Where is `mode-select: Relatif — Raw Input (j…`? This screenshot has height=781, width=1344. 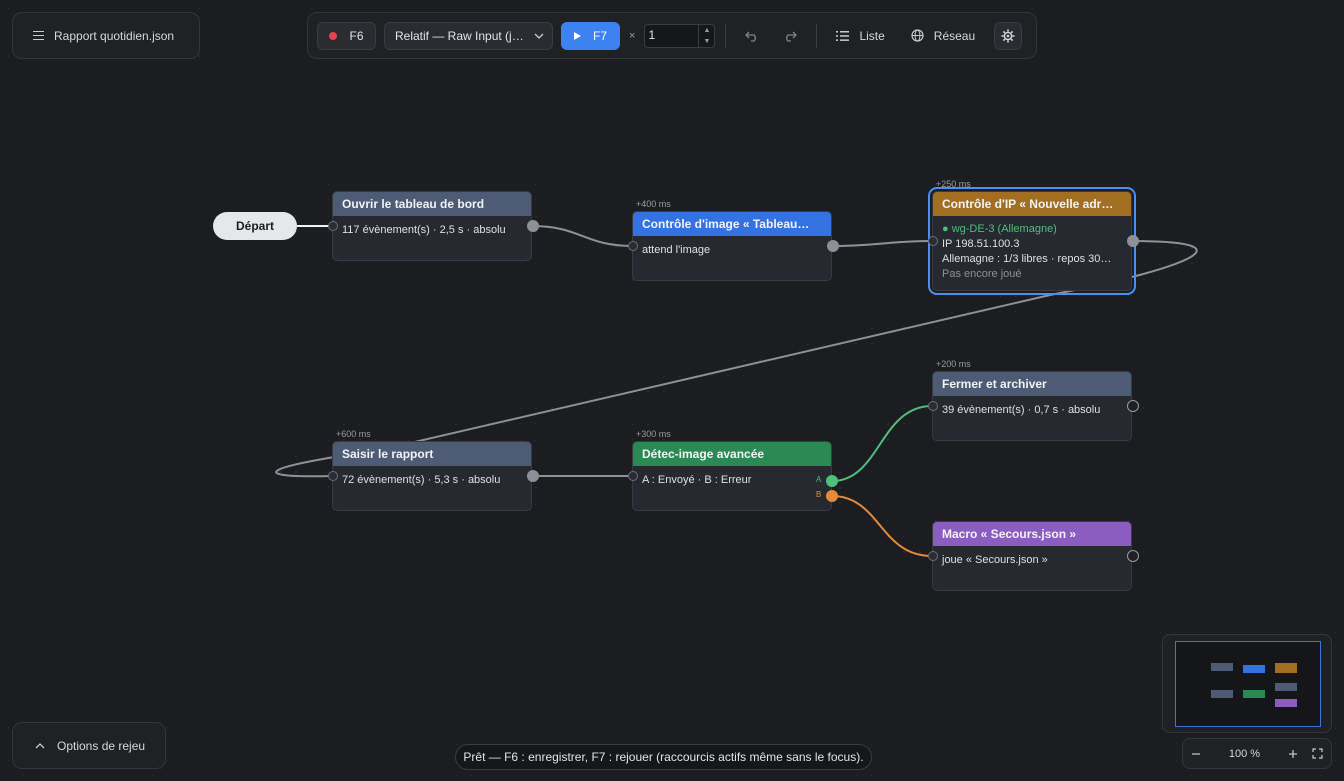 mode-select: Relatif — Raw Input (j… is located at coordinates (468, 35).